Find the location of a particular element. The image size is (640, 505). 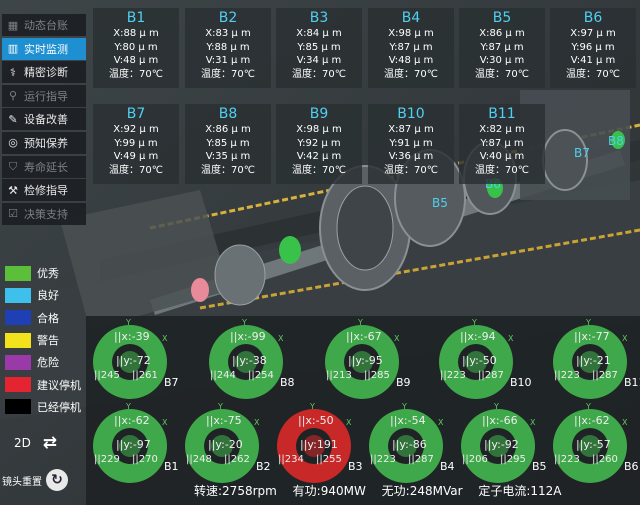

gauge-x-value: ||x:-94 is located at coordinates (478, 336).